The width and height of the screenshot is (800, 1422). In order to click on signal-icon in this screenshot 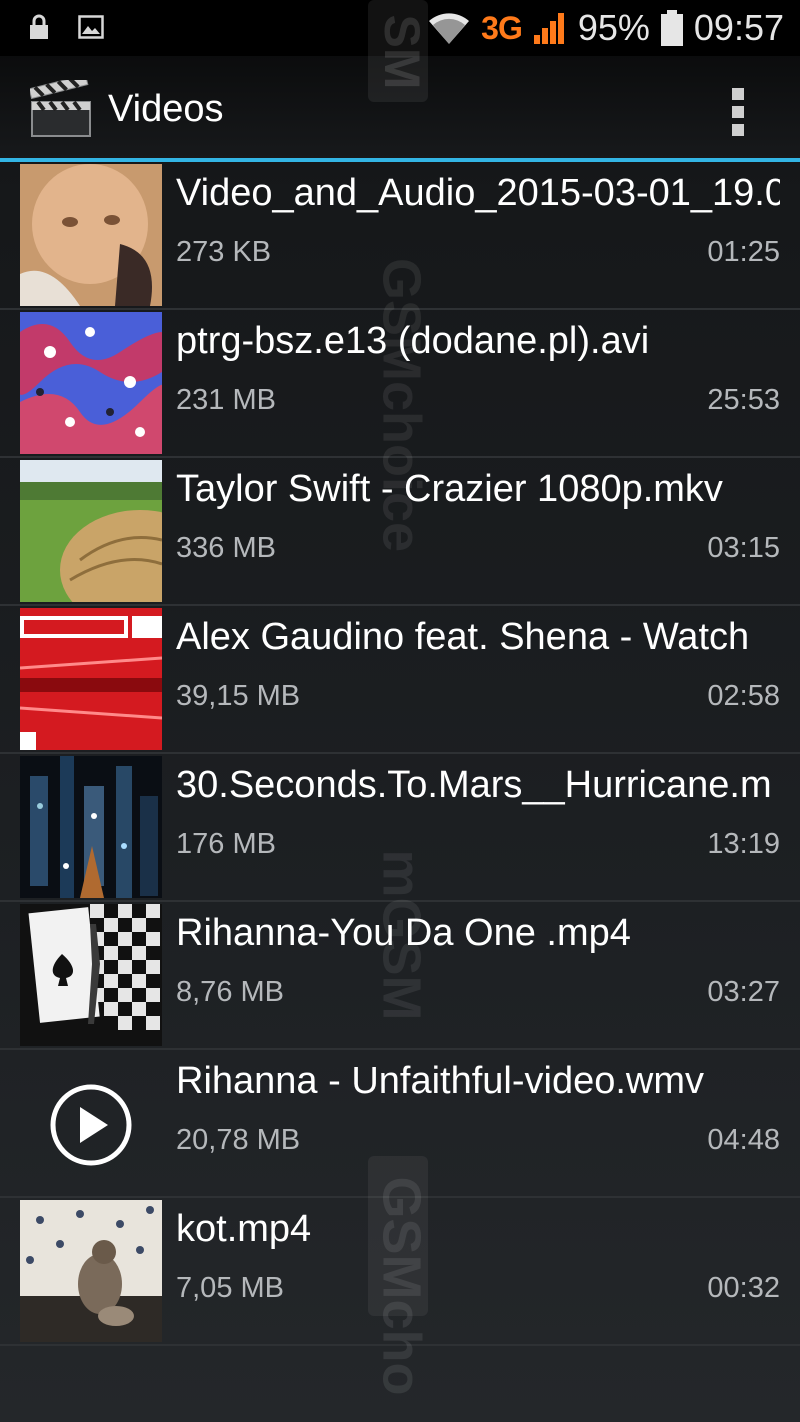, I will do `click(548, 28)`.